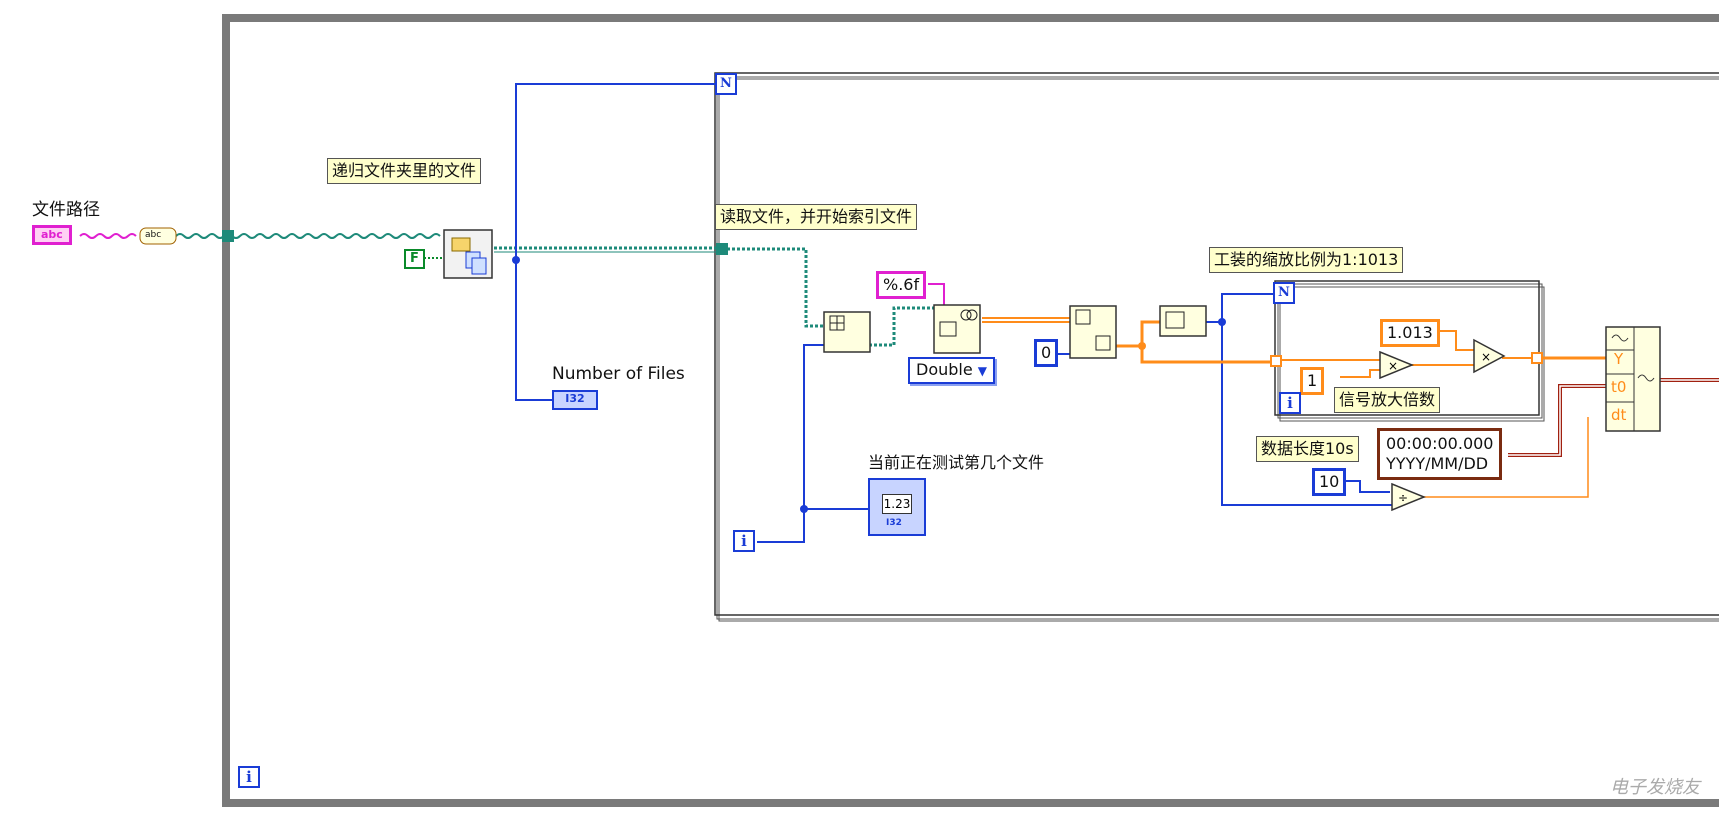 This screenshot has height=821, width=1719. Describe the element at coordinates (1437, 463) in the screenshot. I see `timestamp-date: YYYY/MM/DD` at that location.